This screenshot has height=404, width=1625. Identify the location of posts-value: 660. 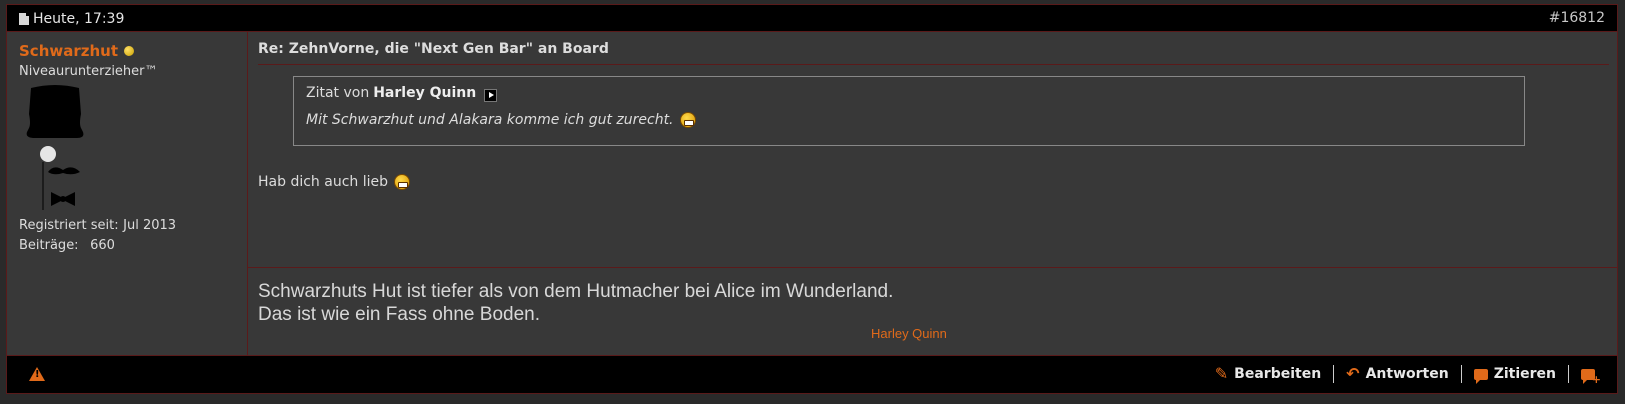
(102, 245).